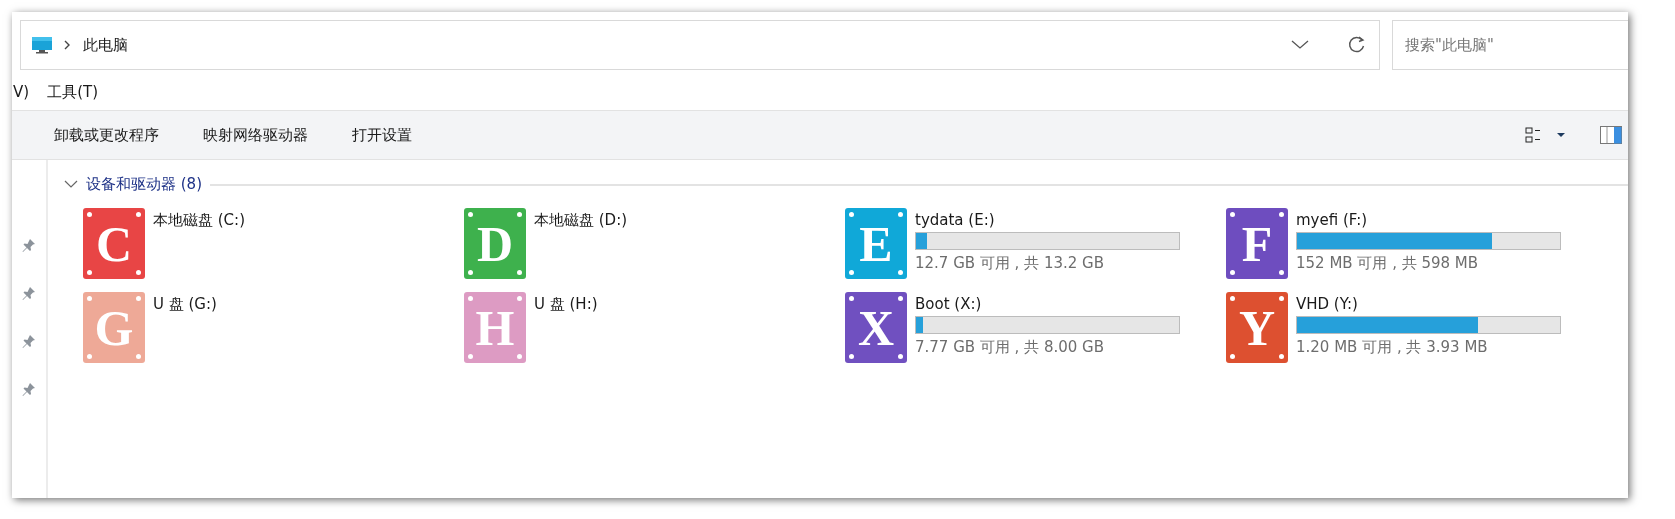 The height and width of the screenshot is (519, 1675). What do you see at coordinates (566, 304) in the screenshot?
I see `drive-name: U 盘 (H:)` at bounding box center [566, 304].